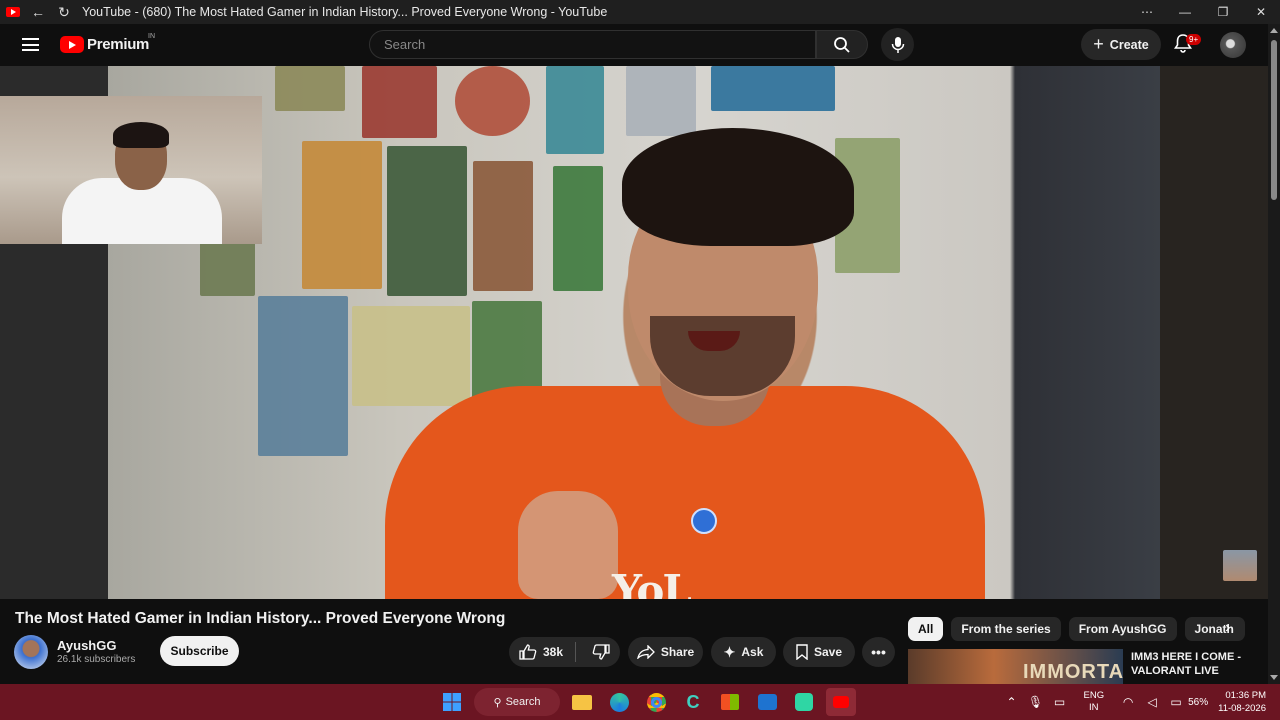  I want to click on outlook-icon, so click(767, 702).